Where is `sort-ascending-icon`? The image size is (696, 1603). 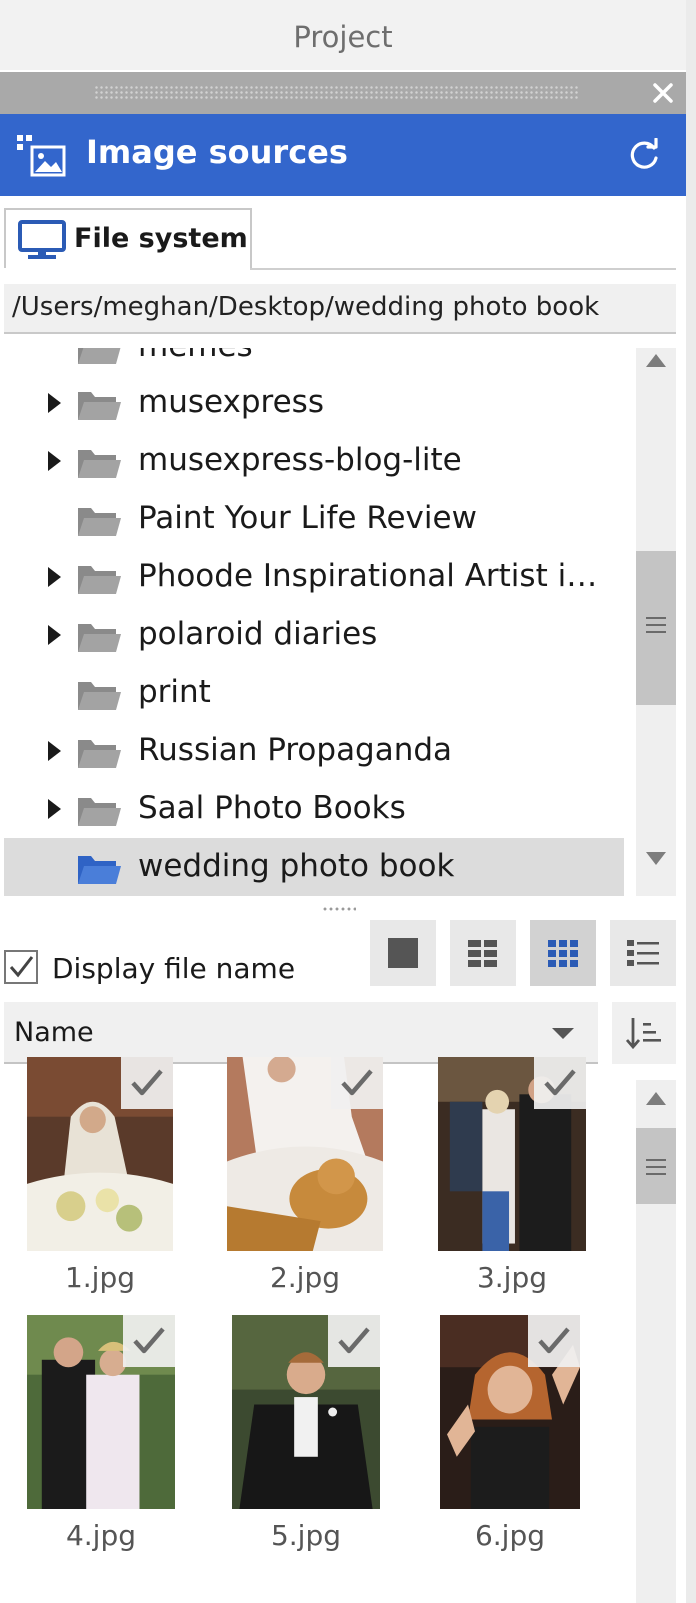 sort-ascending-icon is located at coordinates (643, 1034).